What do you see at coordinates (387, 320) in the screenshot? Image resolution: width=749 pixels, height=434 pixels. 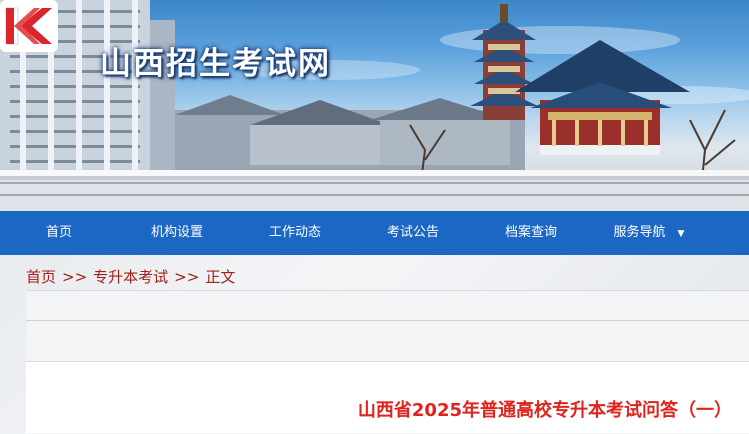 I see `panel-divider` at bounding box center [387, 320].